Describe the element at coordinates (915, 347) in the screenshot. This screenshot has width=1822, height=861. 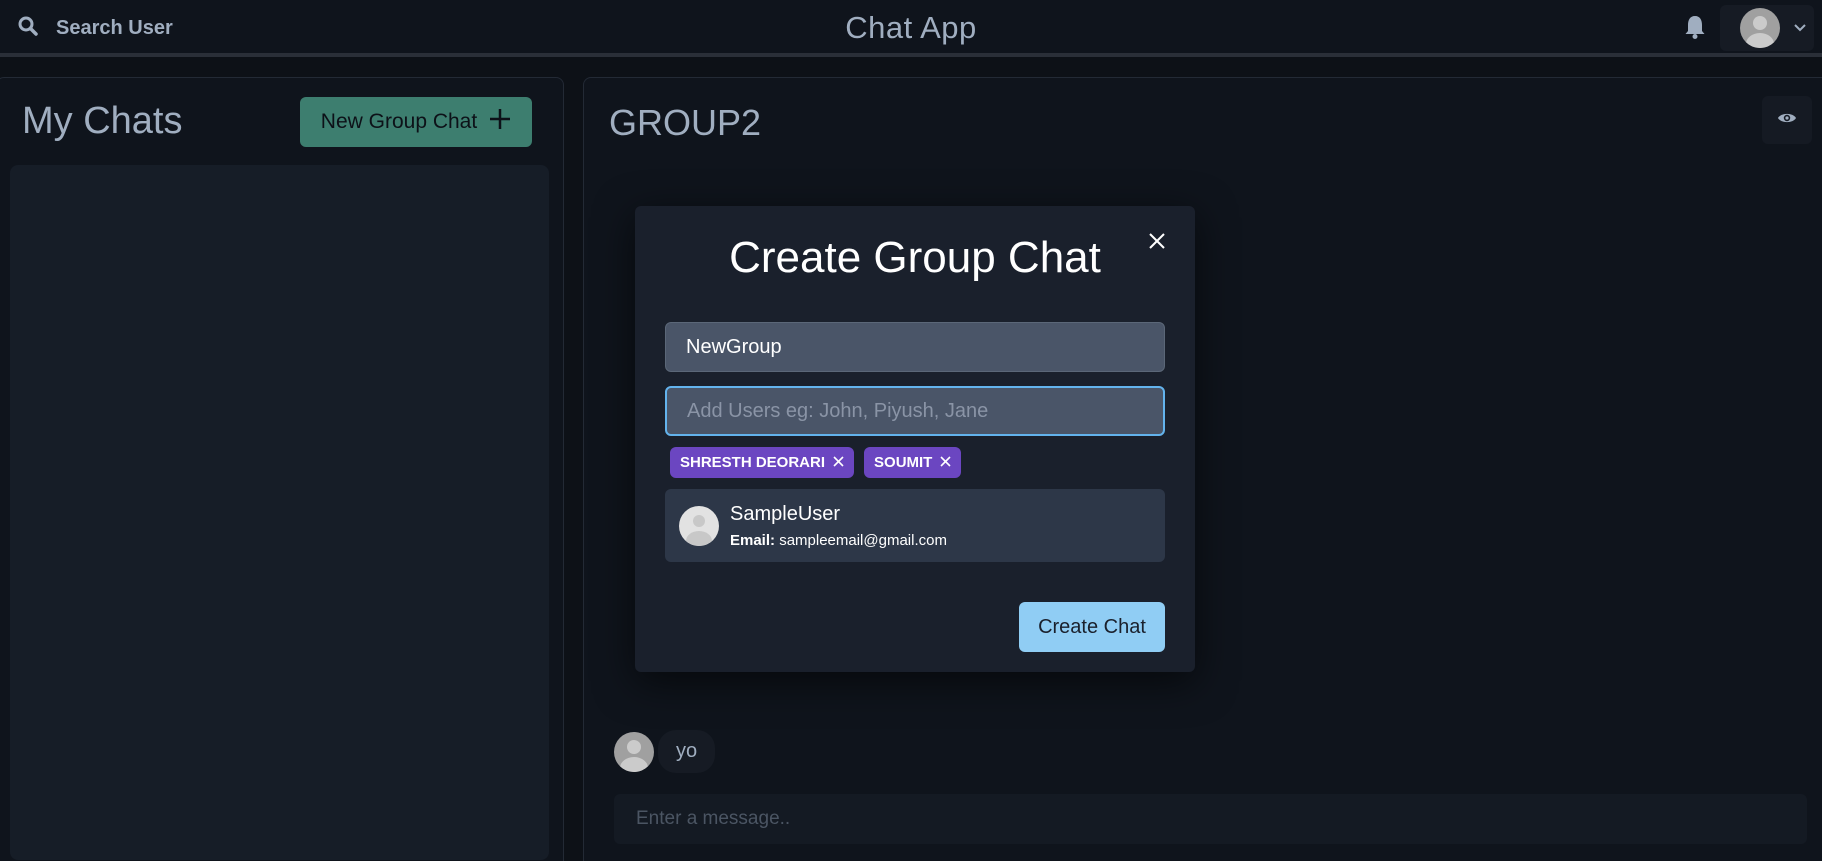
I see `group-name-input` at that location.